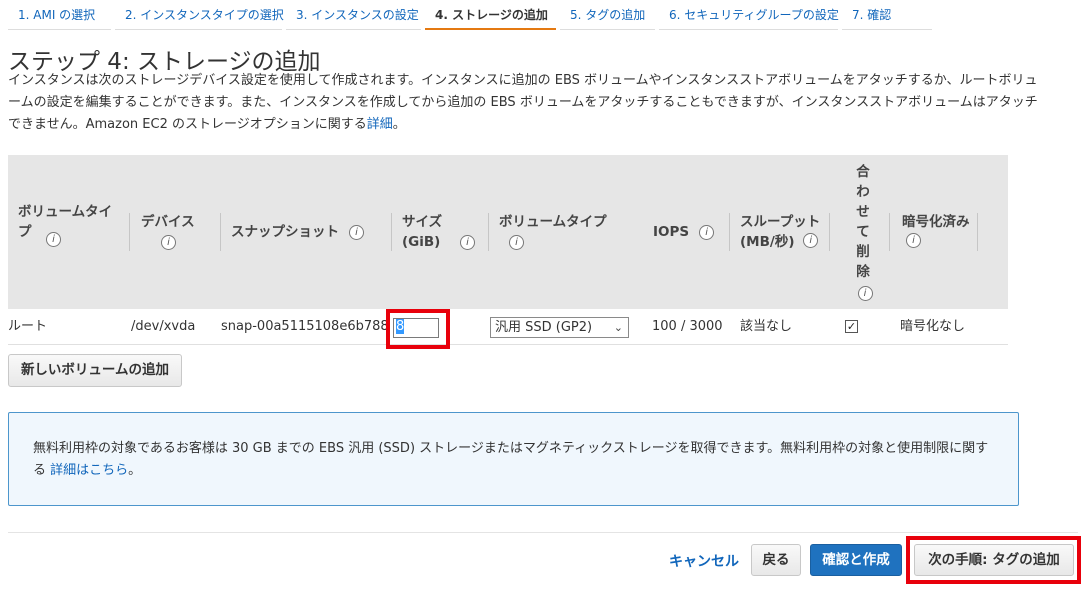 The height and width of the screenshot is (591, 1088). I want to click on back-button: 戻る, so click(776, 560).